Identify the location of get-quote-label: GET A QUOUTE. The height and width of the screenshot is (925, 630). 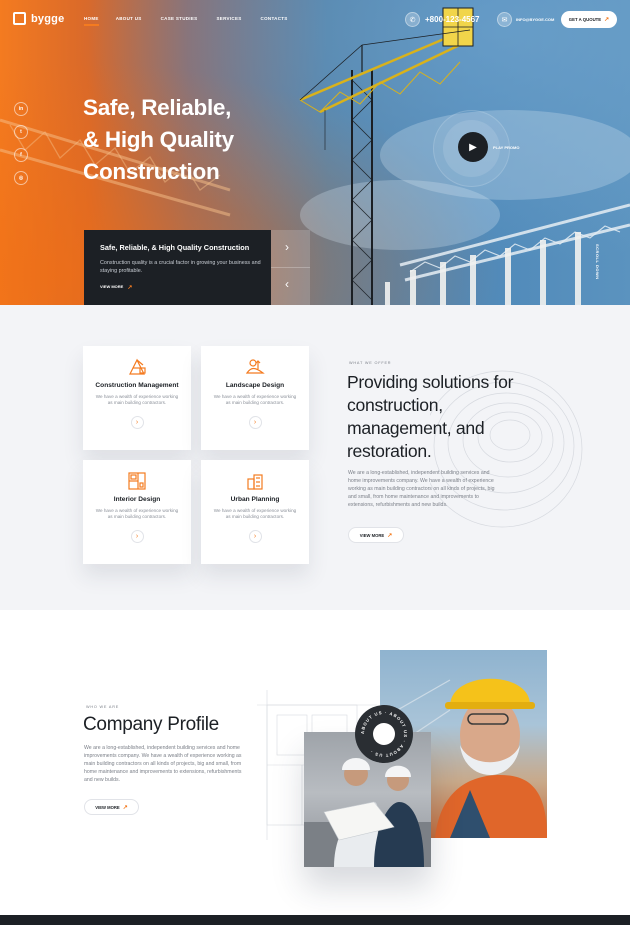
(585, 19).